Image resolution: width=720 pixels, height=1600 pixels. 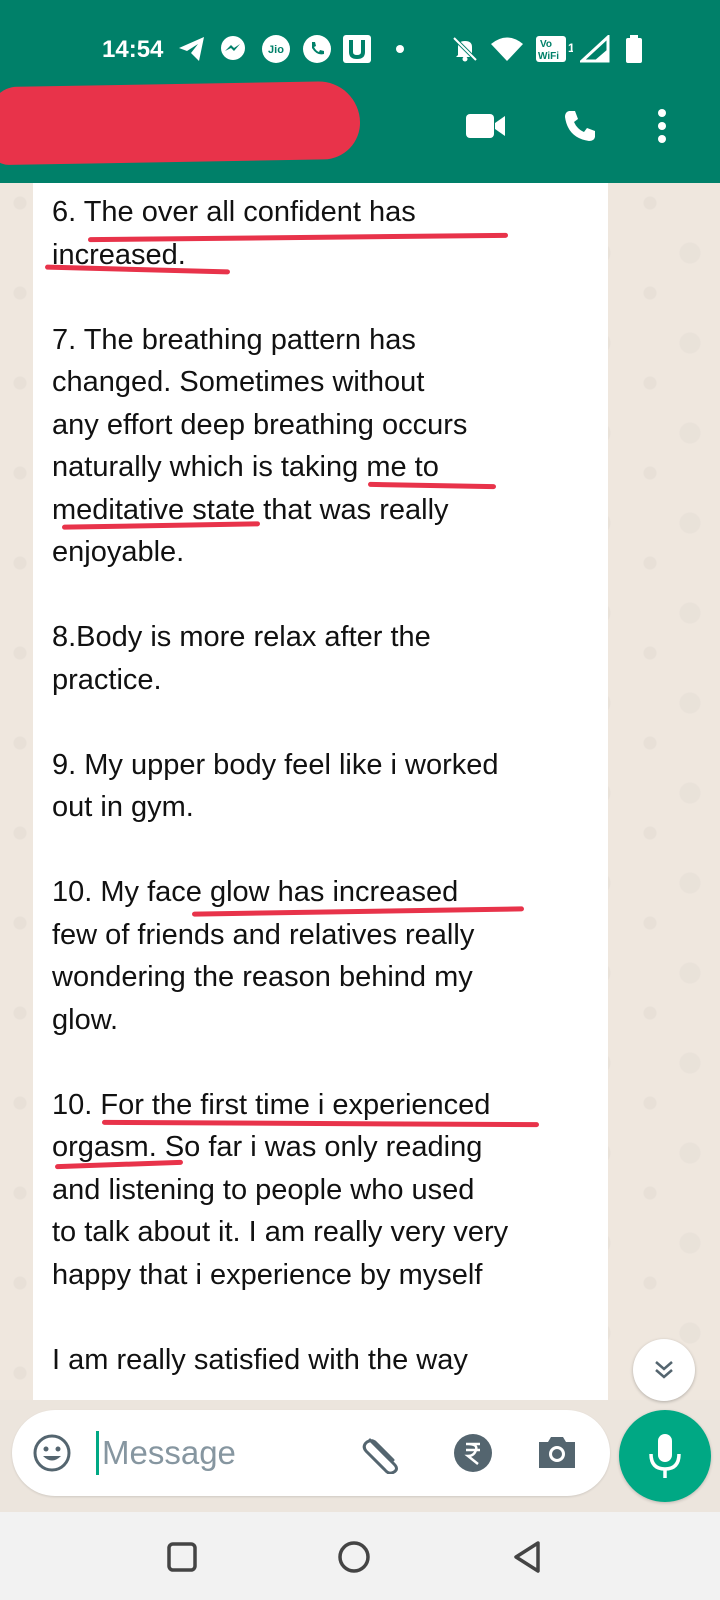 I want to click on back-button, so click(x=528, y=1557).